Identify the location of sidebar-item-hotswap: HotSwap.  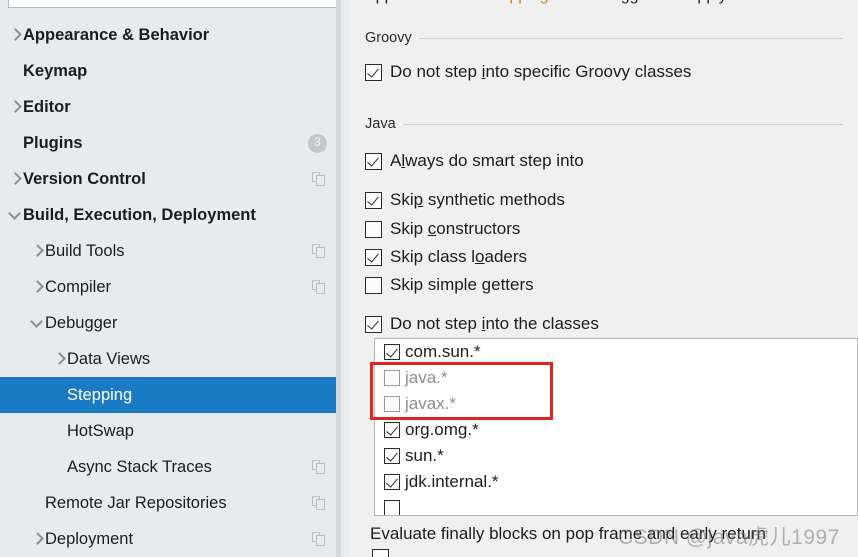
(170, 431).